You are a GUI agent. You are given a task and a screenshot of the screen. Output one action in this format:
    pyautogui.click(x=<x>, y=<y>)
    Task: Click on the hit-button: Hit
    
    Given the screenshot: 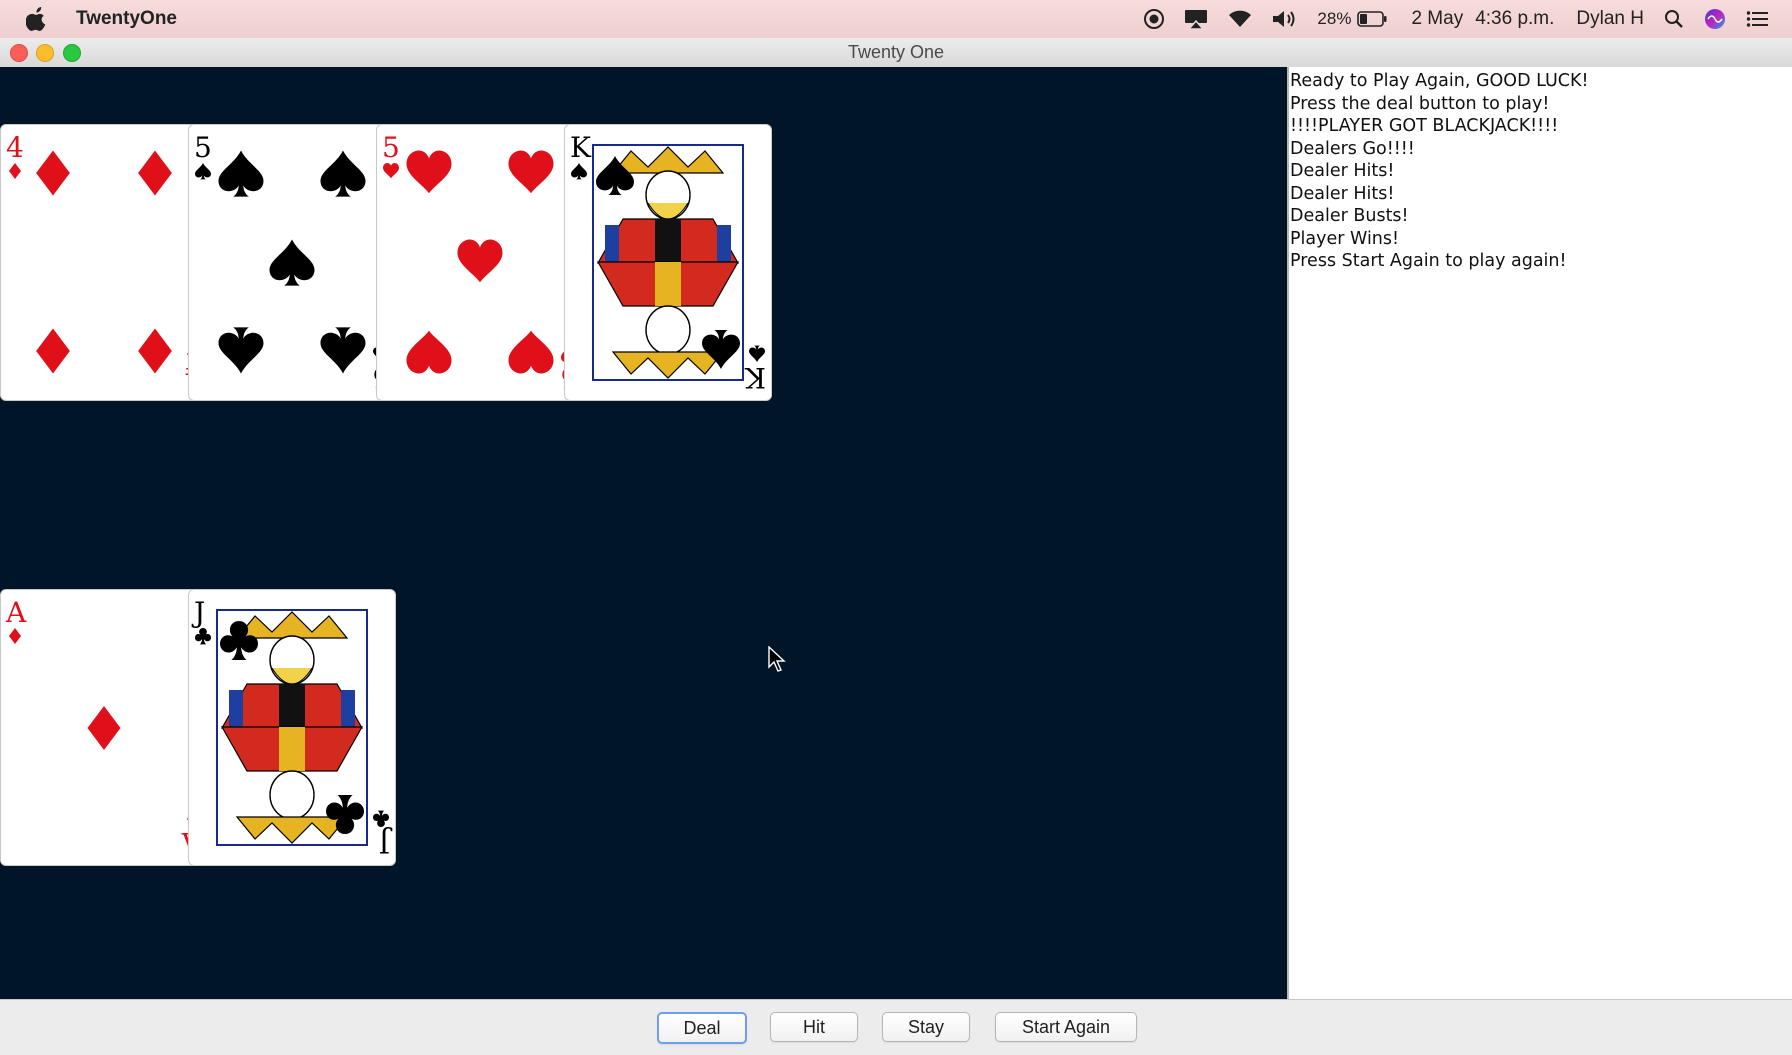 What is the action you would take?
    pyautogui.click(x=814, y=1027)
    